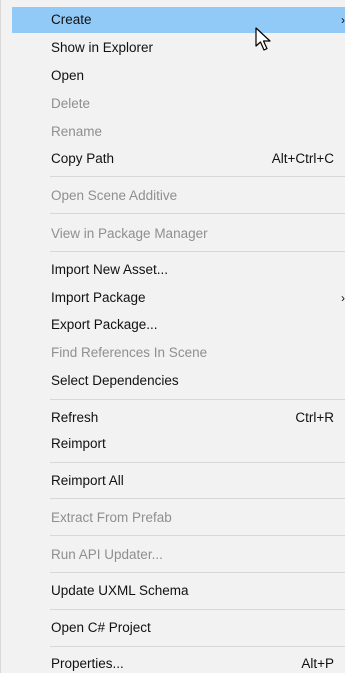  What do you see at coordinates (71, 19) in the screenshot?
I see `menu-item-label: Create` at bounding box center [71, 19].